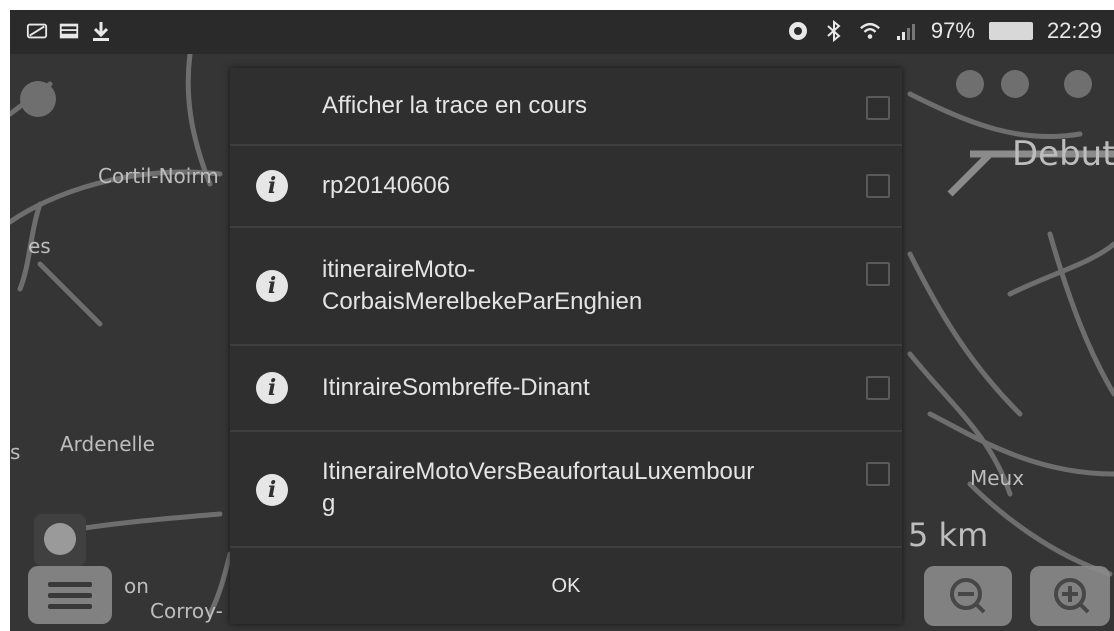 The height and width of the screenshot is (631, 1114). Describe the element at coordinates (797, 31) in the screenshot. I see `nfc-icon` at that location.